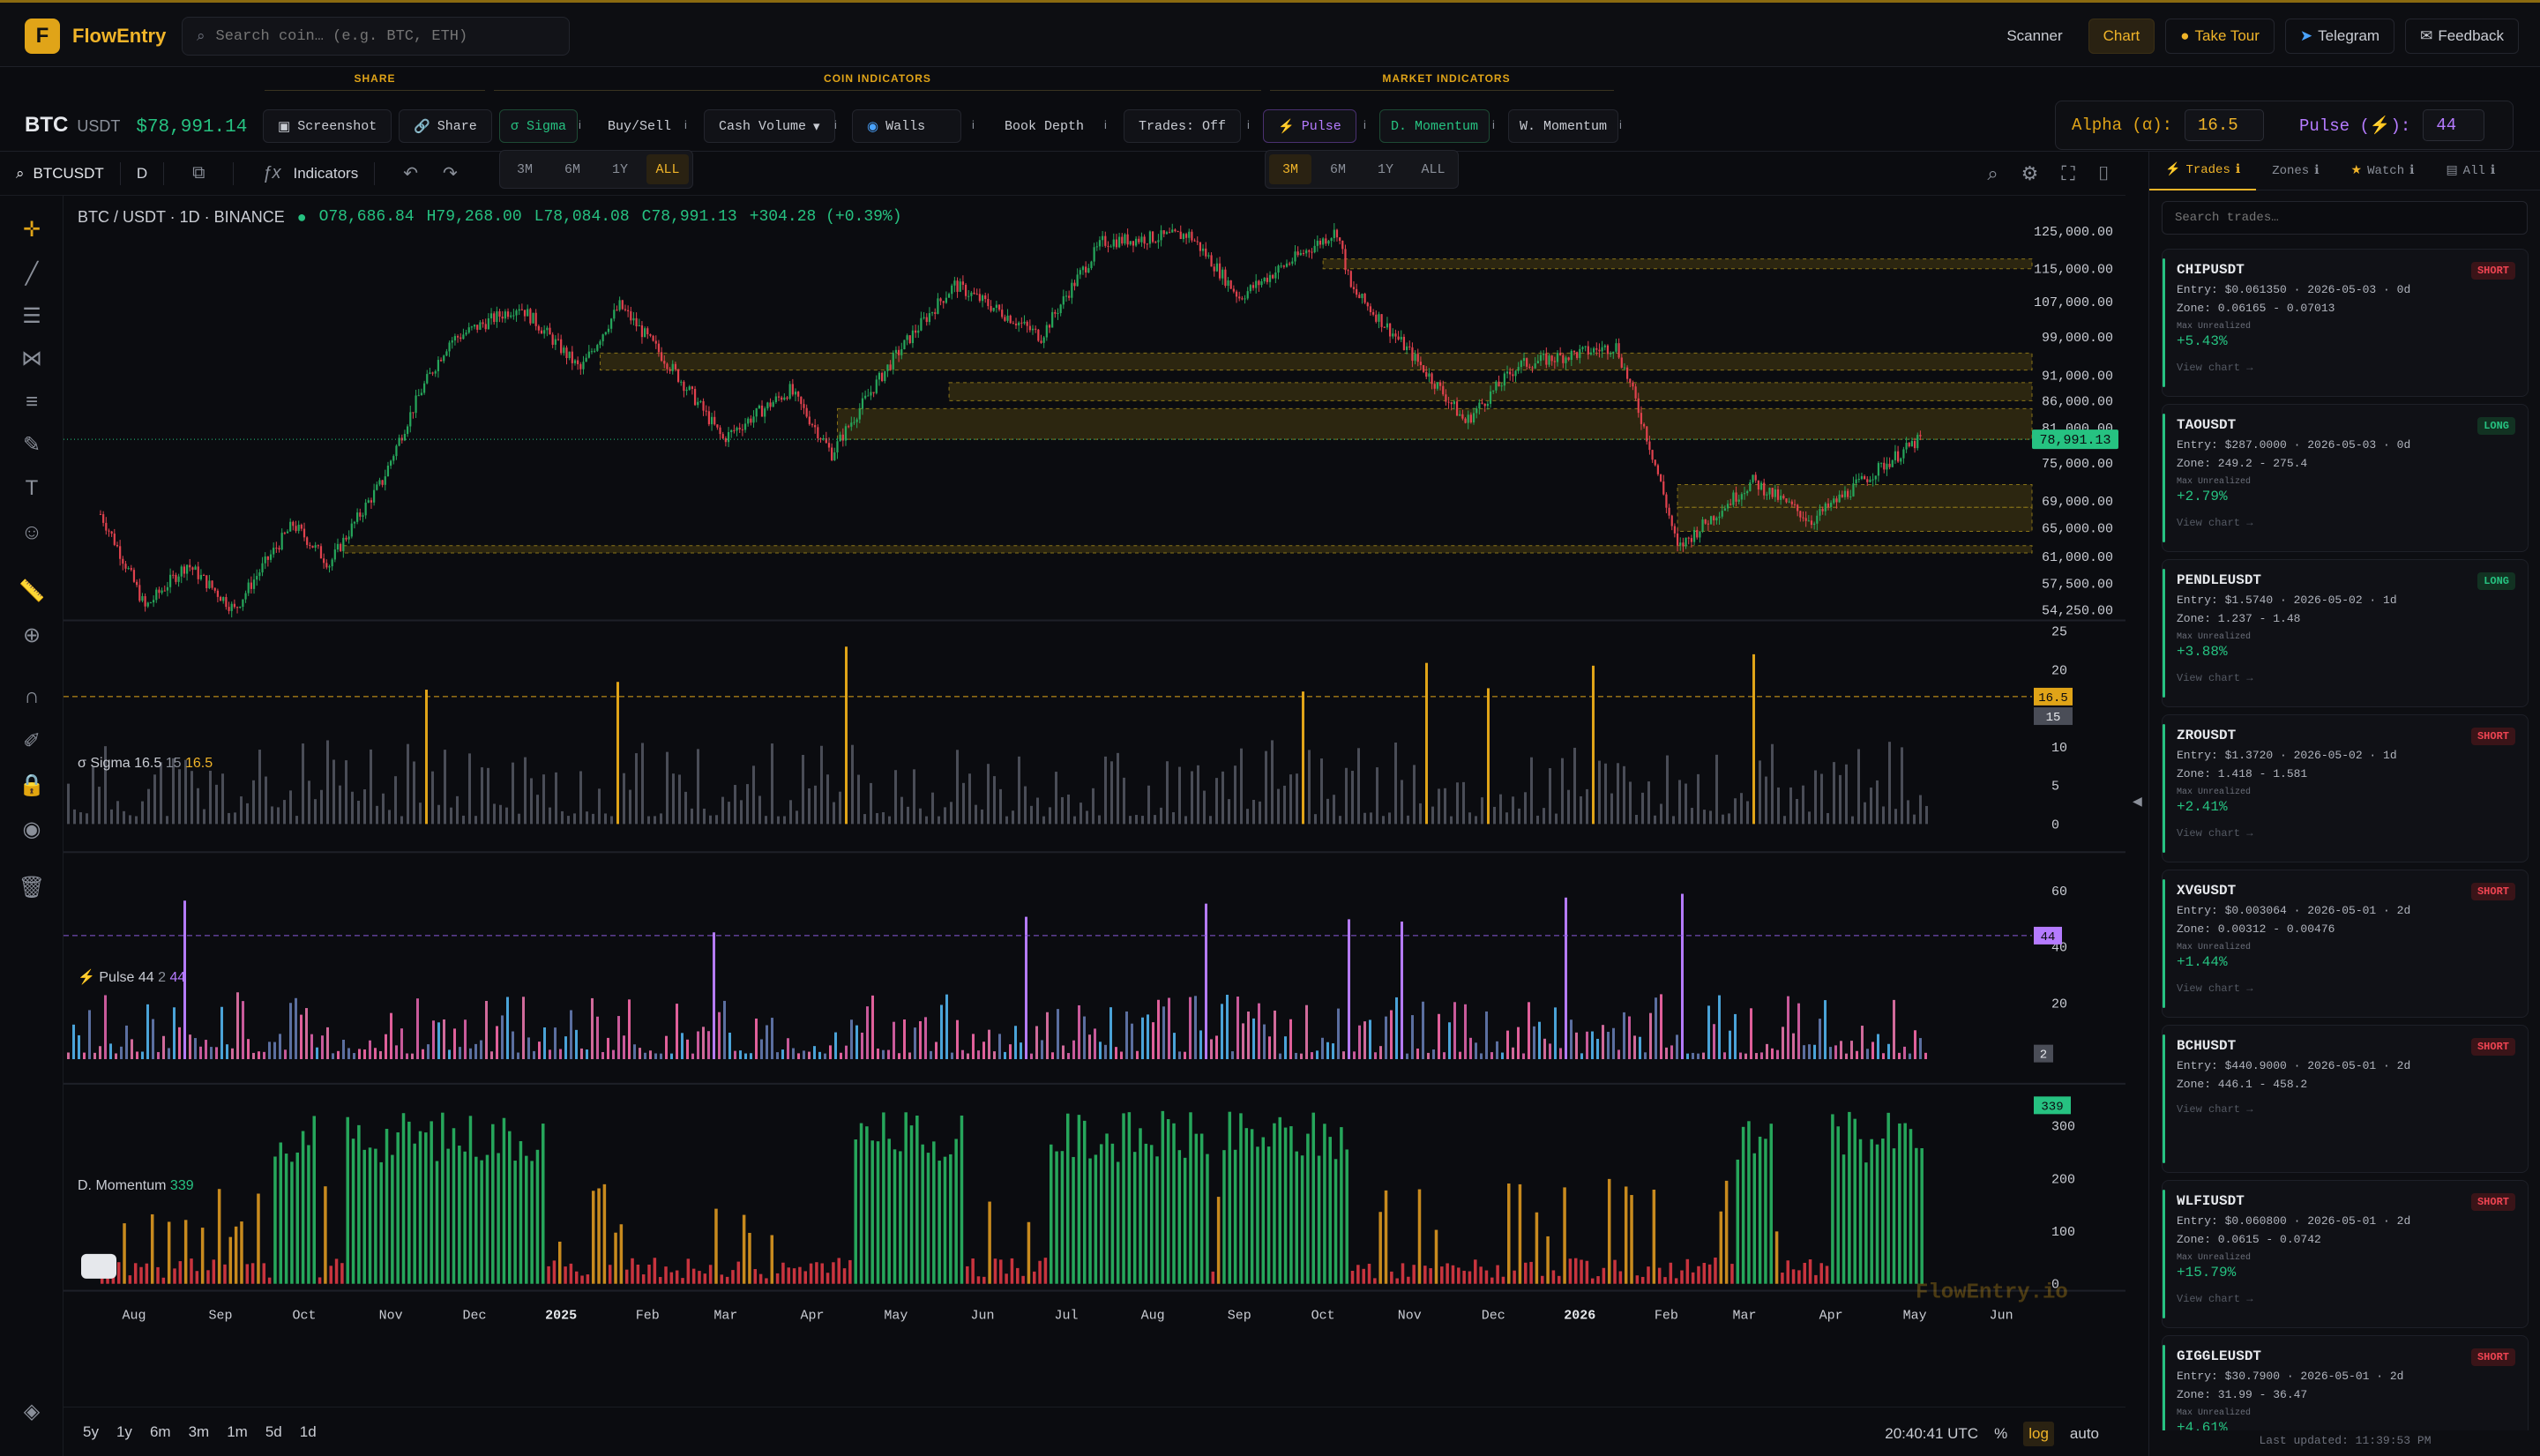  Describe the element at coordinates (32, 488) in the screenshot. I see `text-icon: T` at that location.